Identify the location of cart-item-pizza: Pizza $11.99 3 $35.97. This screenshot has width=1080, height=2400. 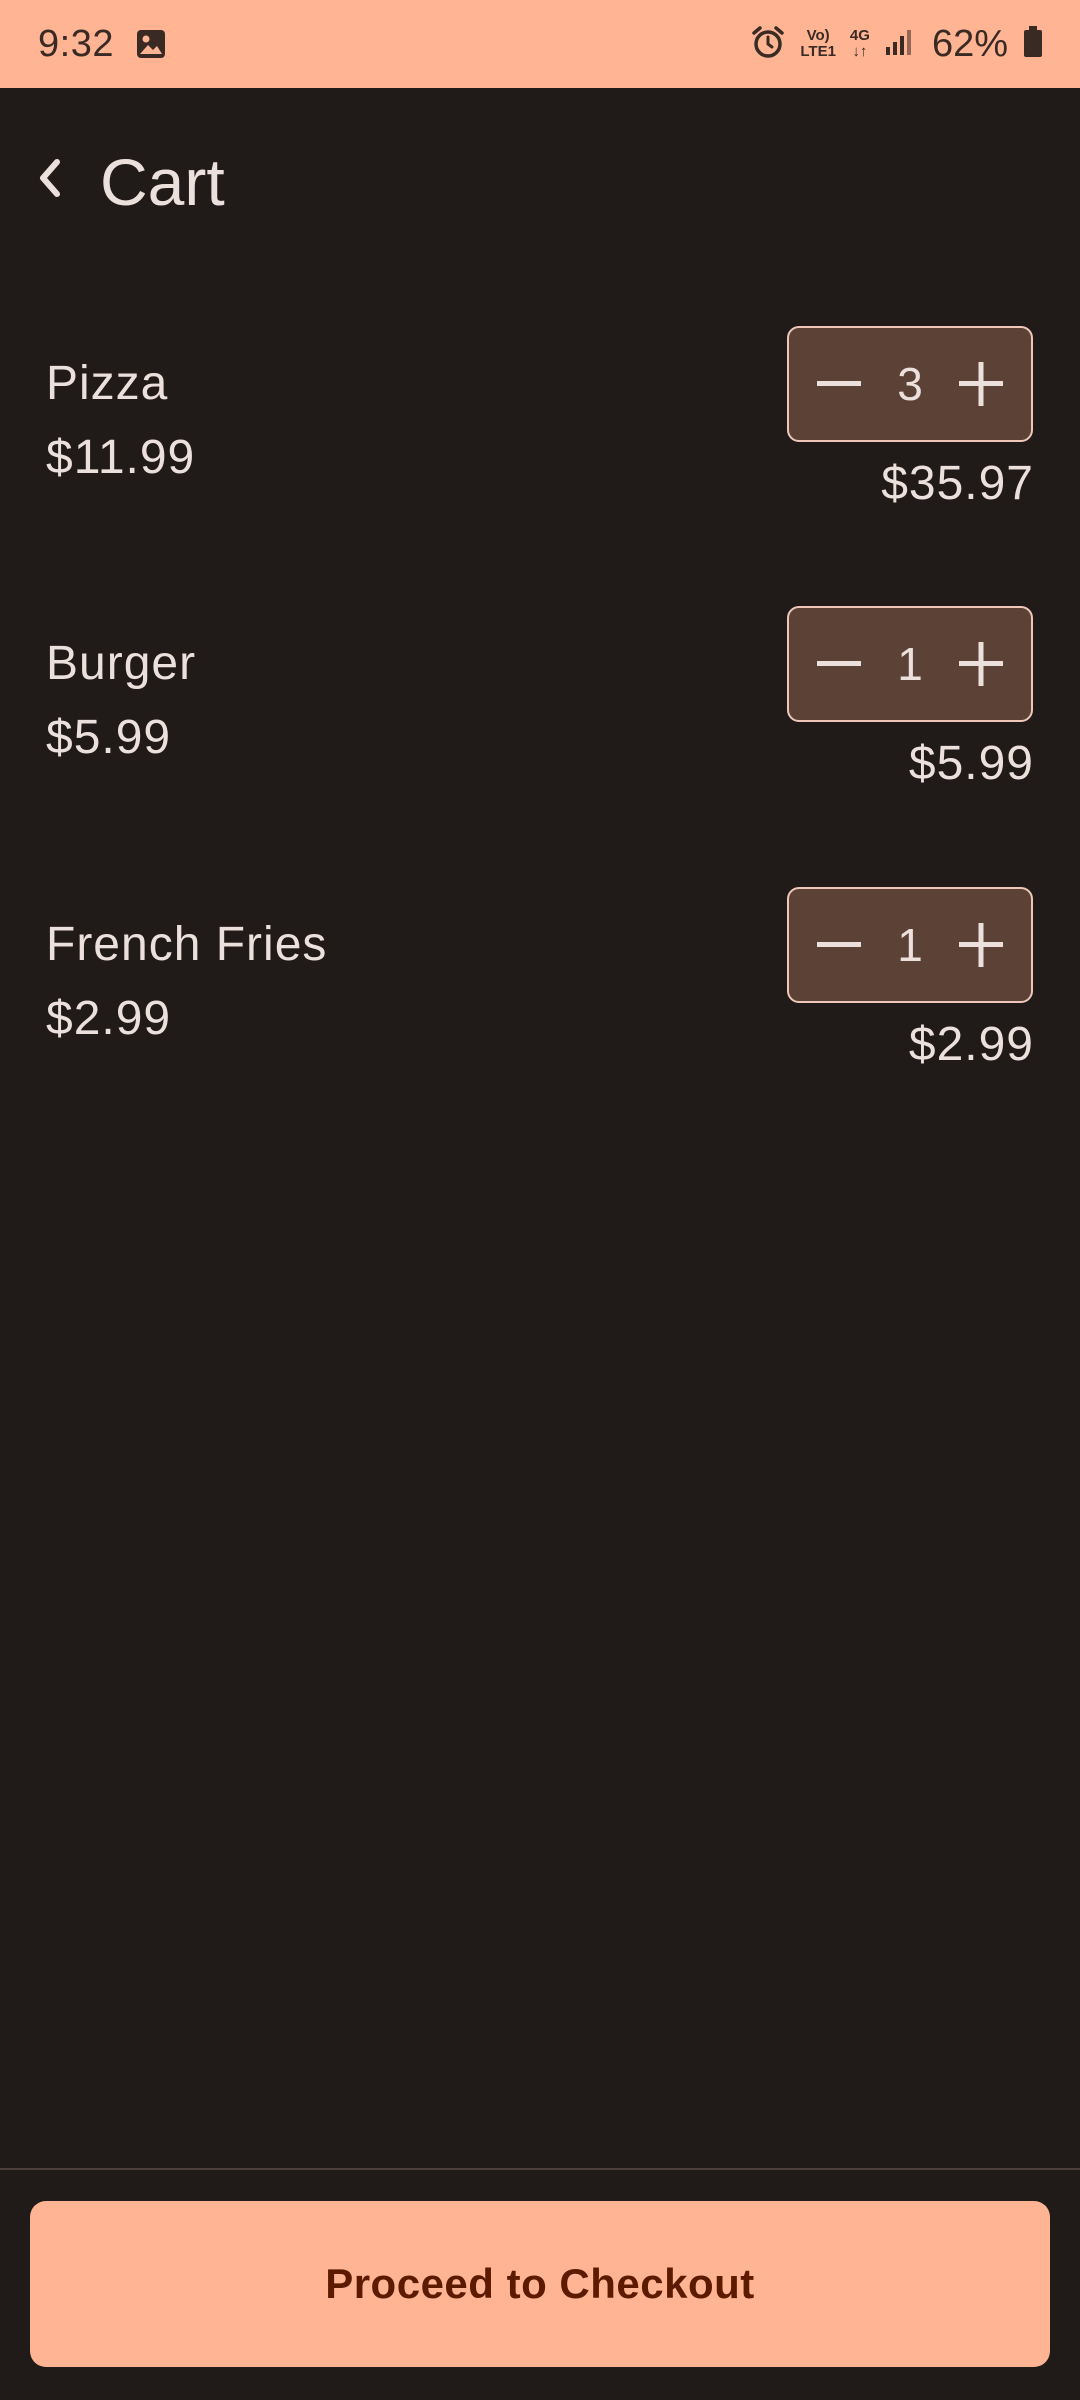
(540, 426).